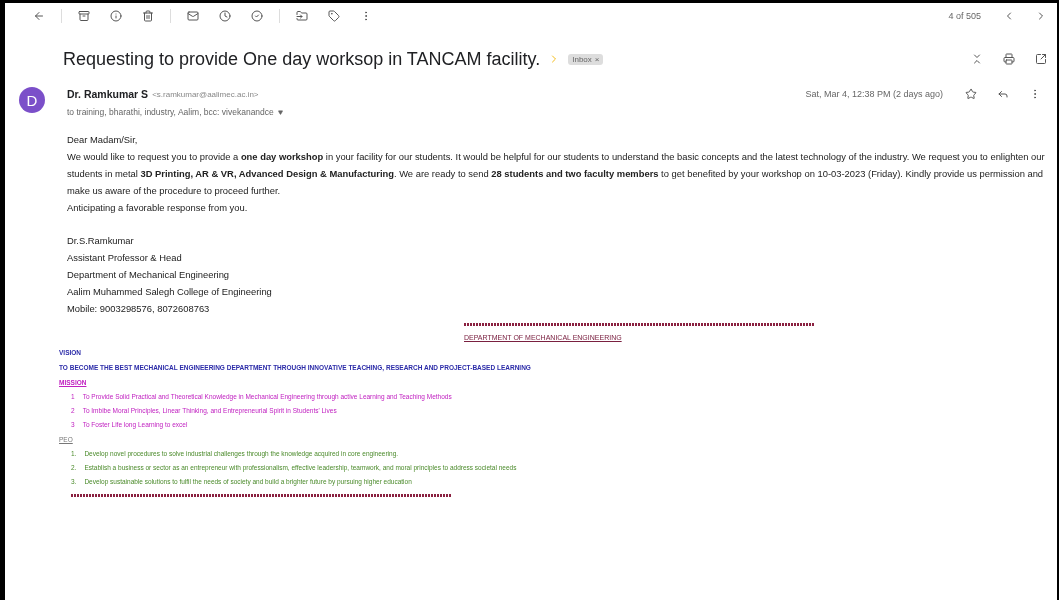 The image size is (1059, 600). I want to click on move-button, so click(302, 16).